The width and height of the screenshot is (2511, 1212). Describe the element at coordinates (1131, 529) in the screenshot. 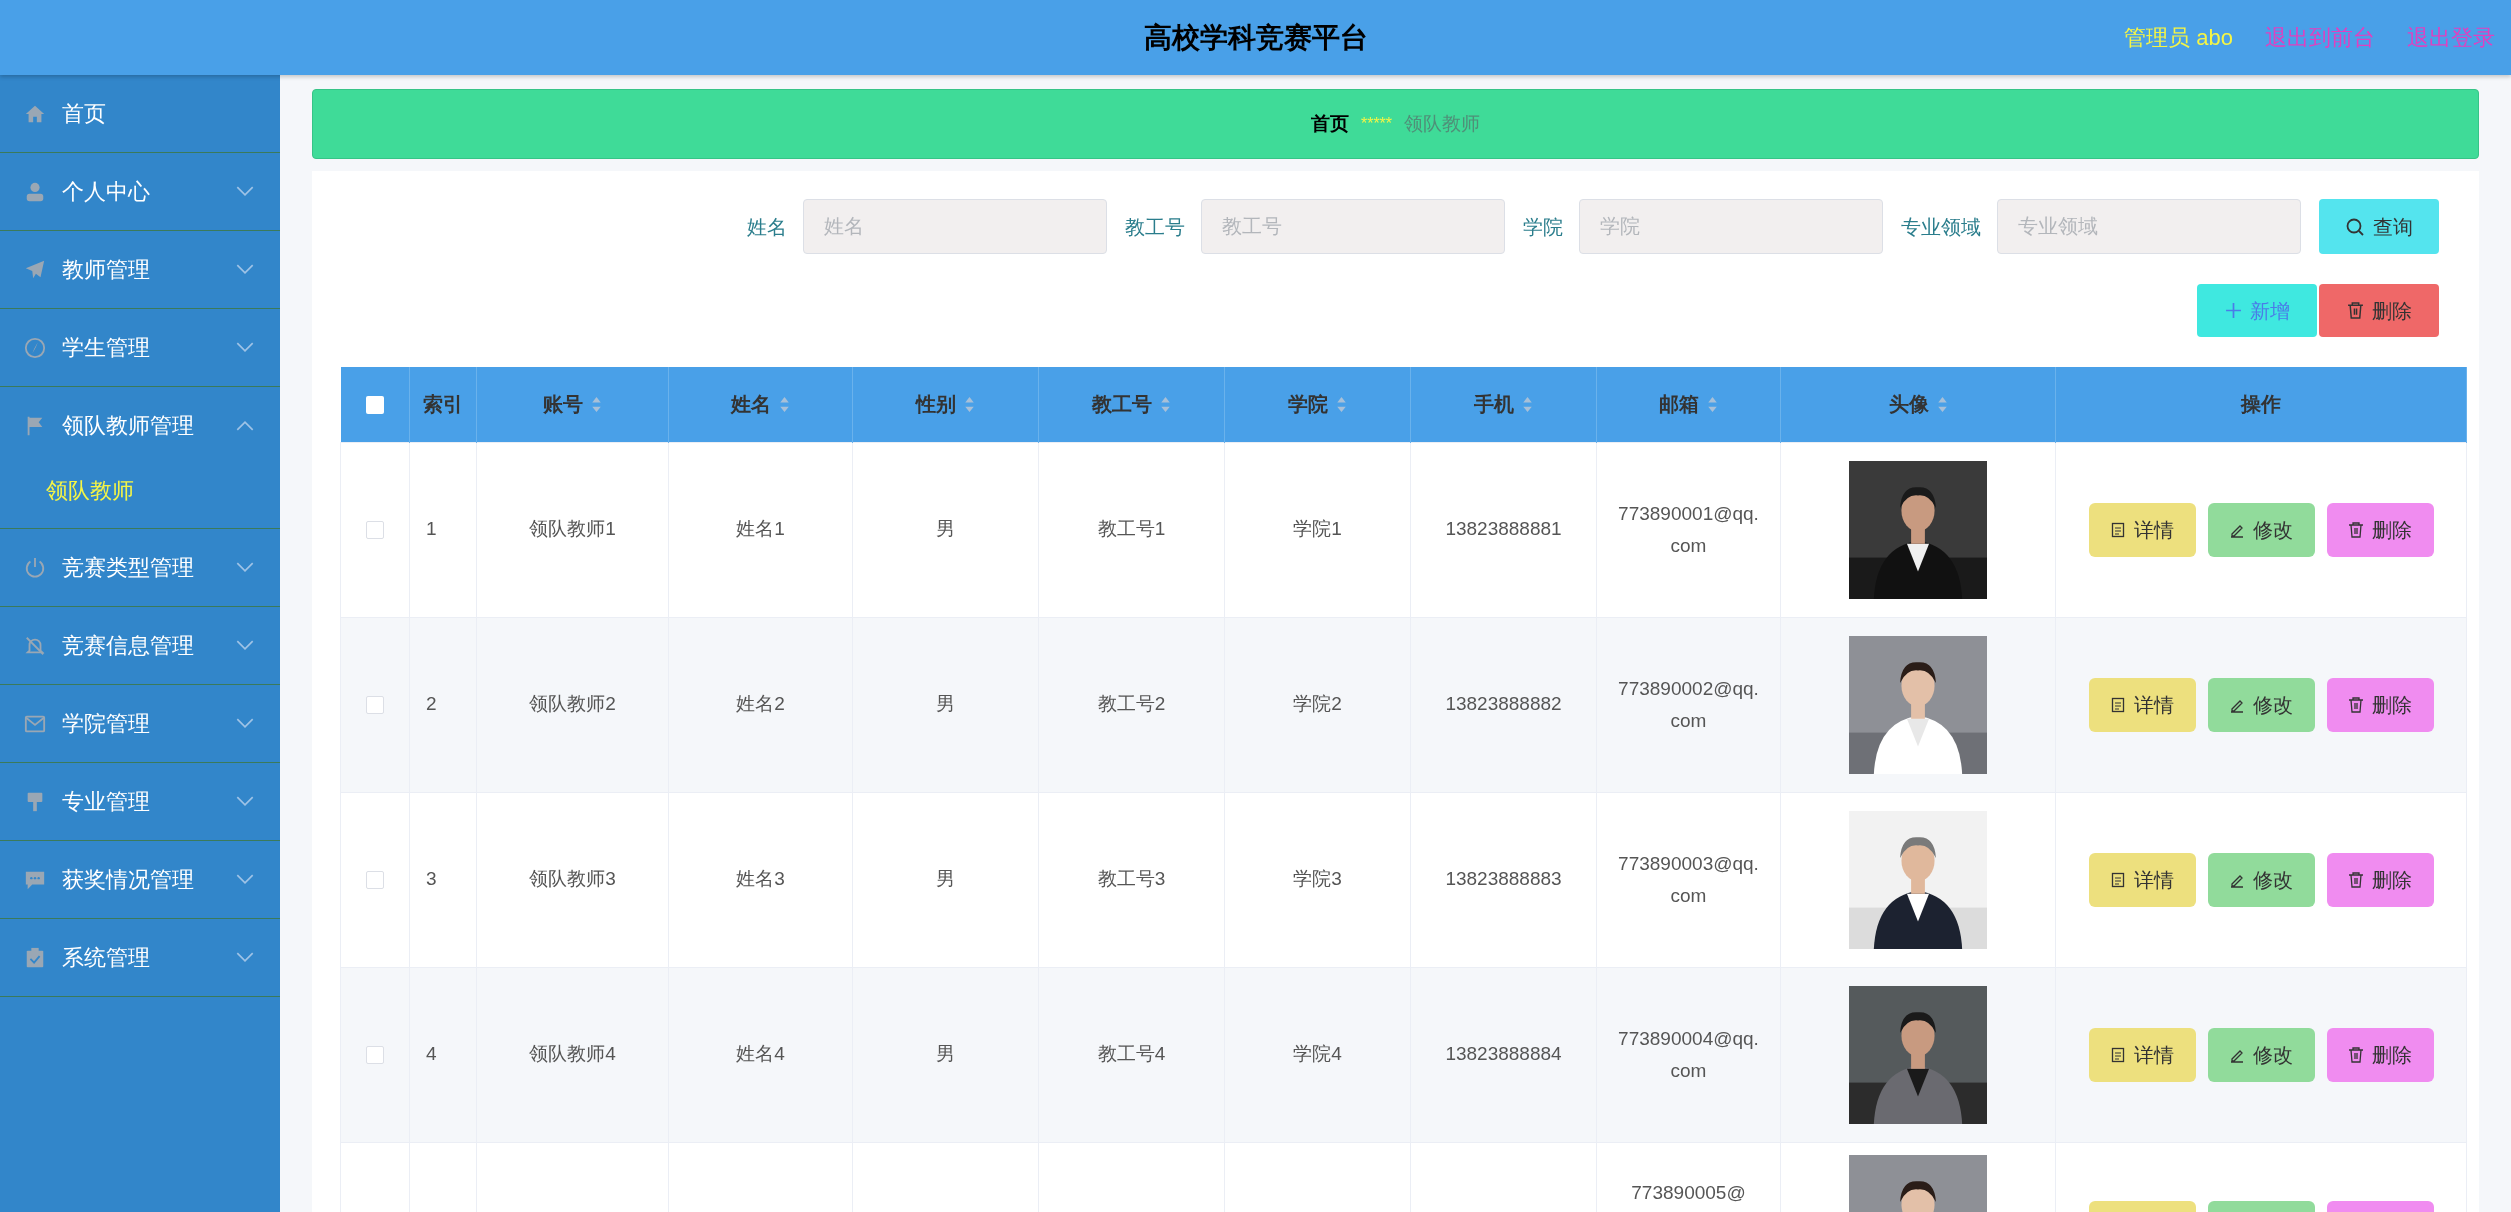

I see `table-cell: 教工号1` at that location.